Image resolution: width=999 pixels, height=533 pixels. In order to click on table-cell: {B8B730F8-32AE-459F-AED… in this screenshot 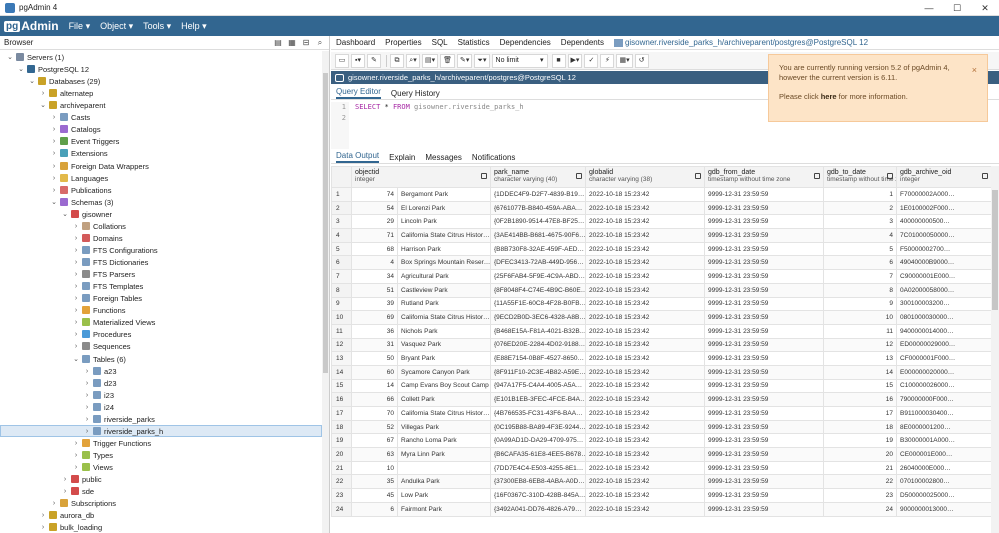, I will do `click(538, 249)`.